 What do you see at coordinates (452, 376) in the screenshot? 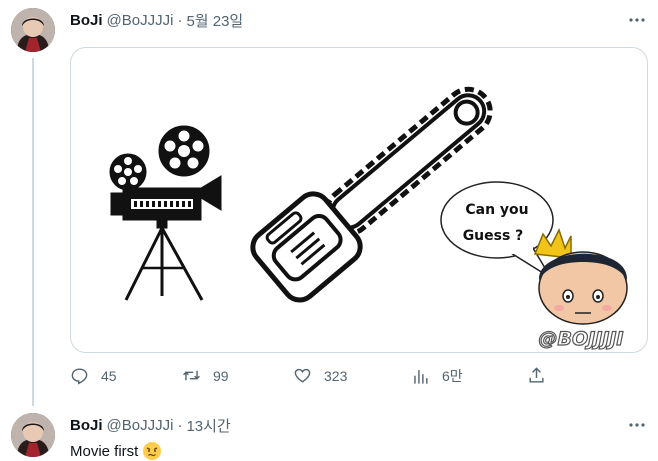
I see `views-count: 6만` at bounding box center [452, 376].